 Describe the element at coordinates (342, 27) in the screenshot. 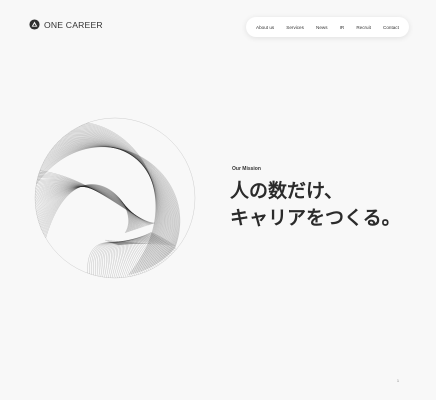

I see `nav-item-ir: IR` at that location.